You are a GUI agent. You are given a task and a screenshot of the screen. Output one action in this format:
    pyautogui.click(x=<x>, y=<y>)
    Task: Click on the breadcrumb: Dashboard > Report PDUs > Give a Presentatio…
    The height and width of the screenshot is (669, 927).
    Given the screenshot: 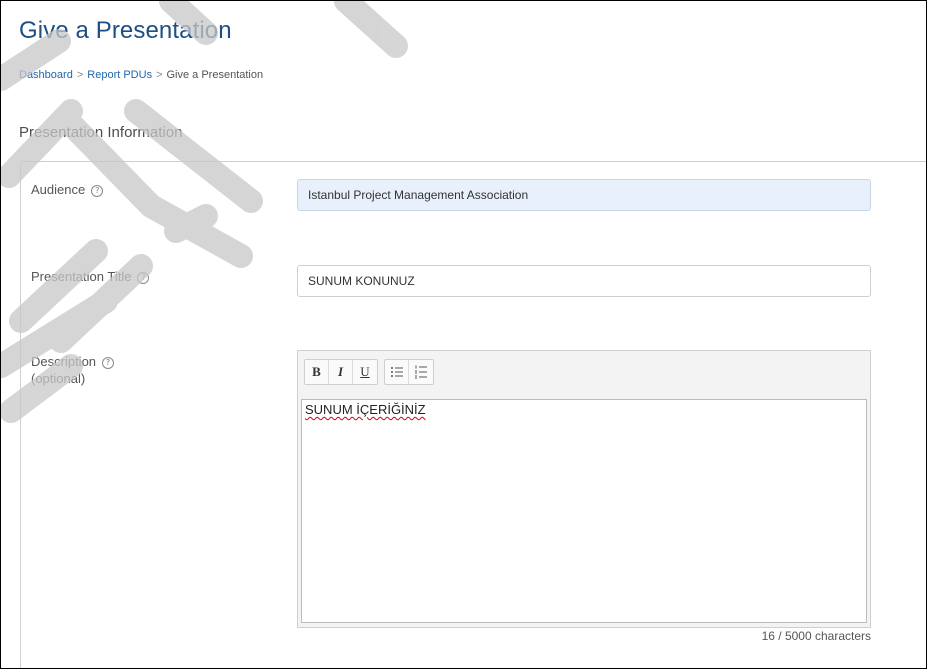 What is the action you would take?
    pyautogui.click(x=141, y=75)
    